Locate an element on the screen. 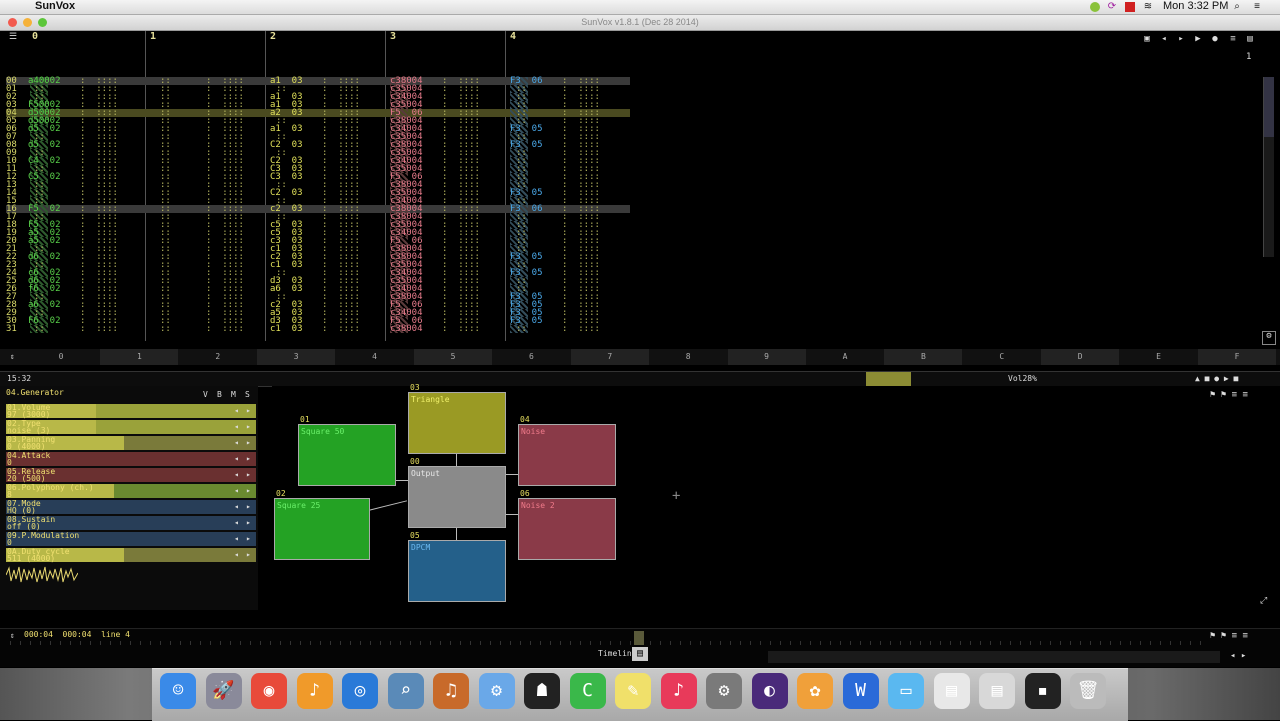 The height and width of the screenshot is (721, 1280). system-prefs-icon: ⚙ is located at coordinates (724, 691).